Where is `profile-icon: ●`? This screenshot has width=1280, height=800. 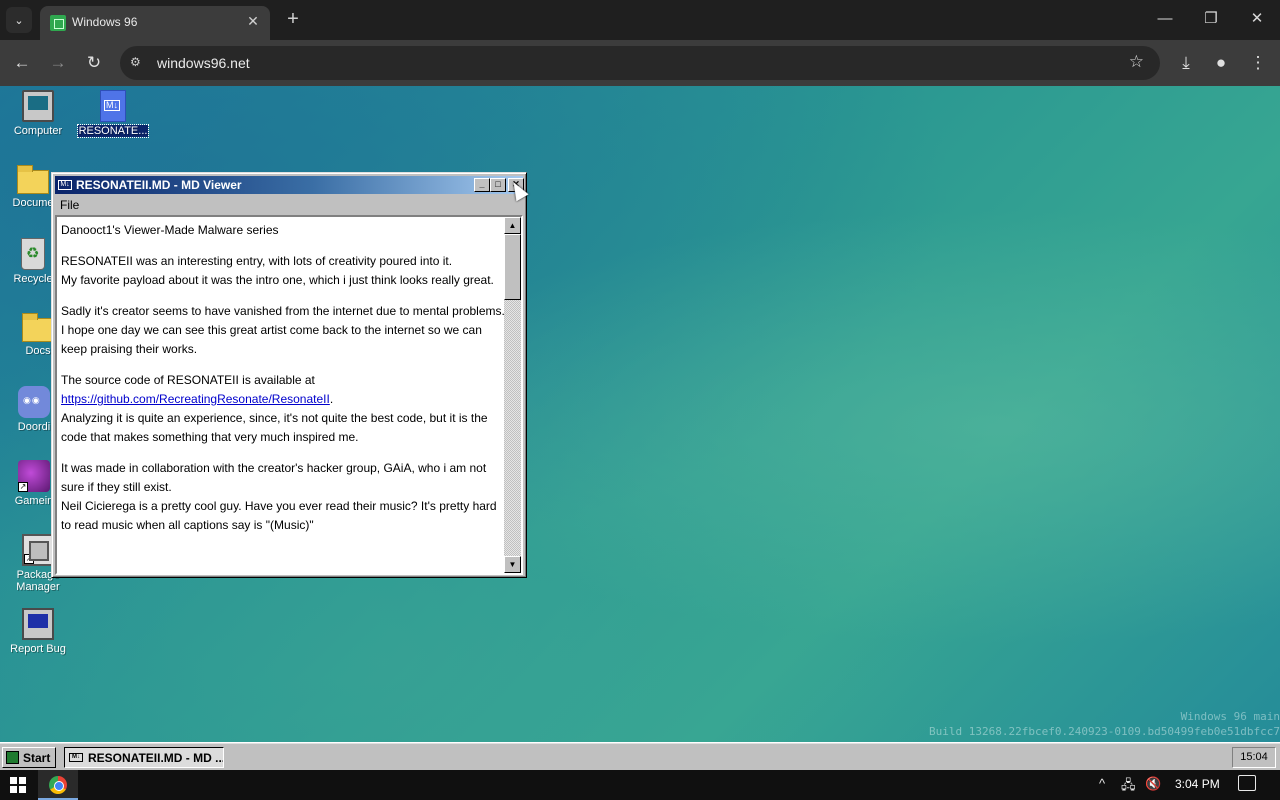 profile-icon: ● is located at coordinates (1221, 63).